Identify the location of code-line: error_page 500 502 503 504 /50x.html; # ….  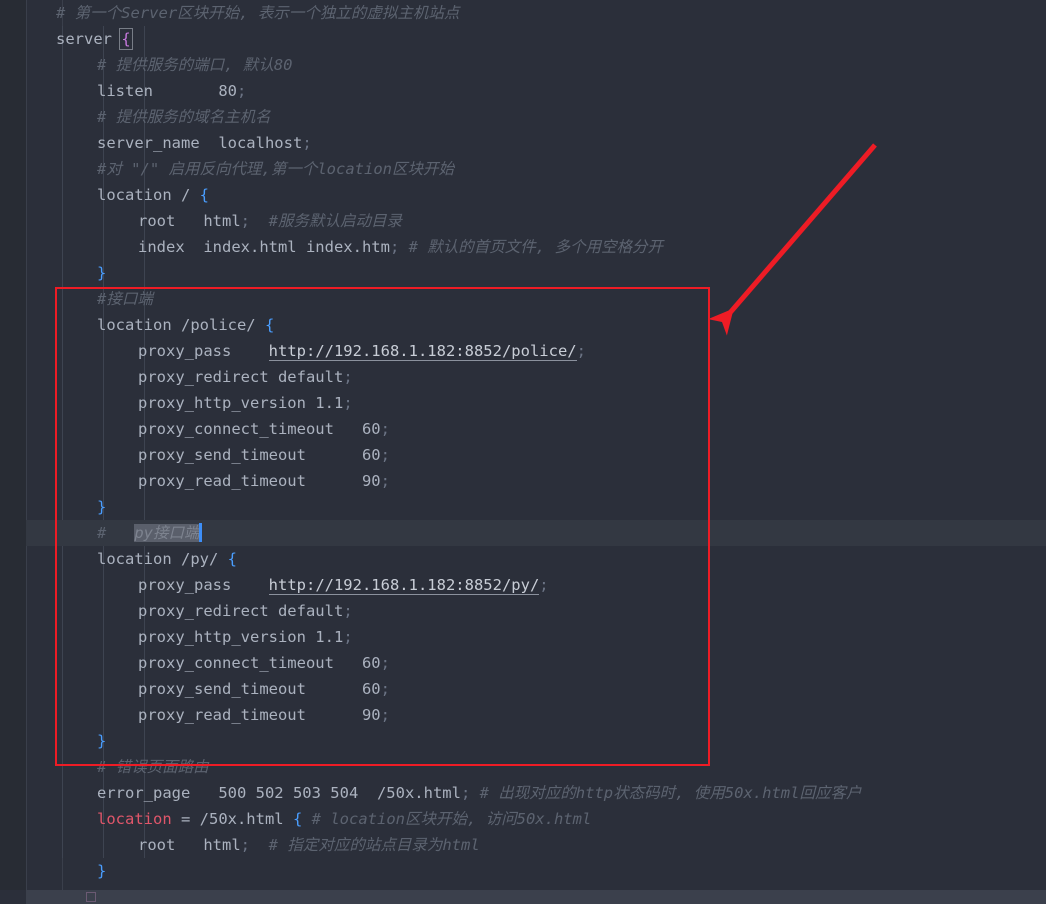
(523, 793).